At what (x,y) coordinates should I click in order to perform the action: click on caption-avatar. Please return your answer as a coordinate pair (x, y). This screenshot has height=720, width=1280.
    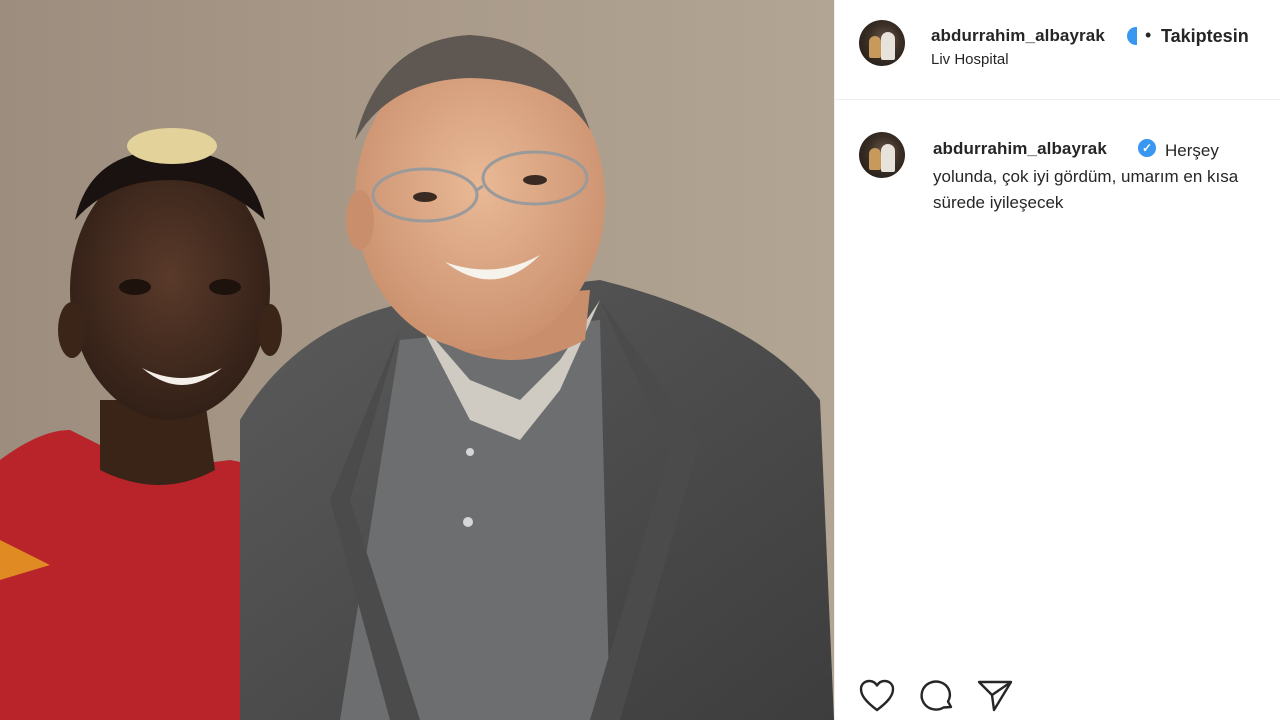
    Looking at the image, I should click on (882, 155).